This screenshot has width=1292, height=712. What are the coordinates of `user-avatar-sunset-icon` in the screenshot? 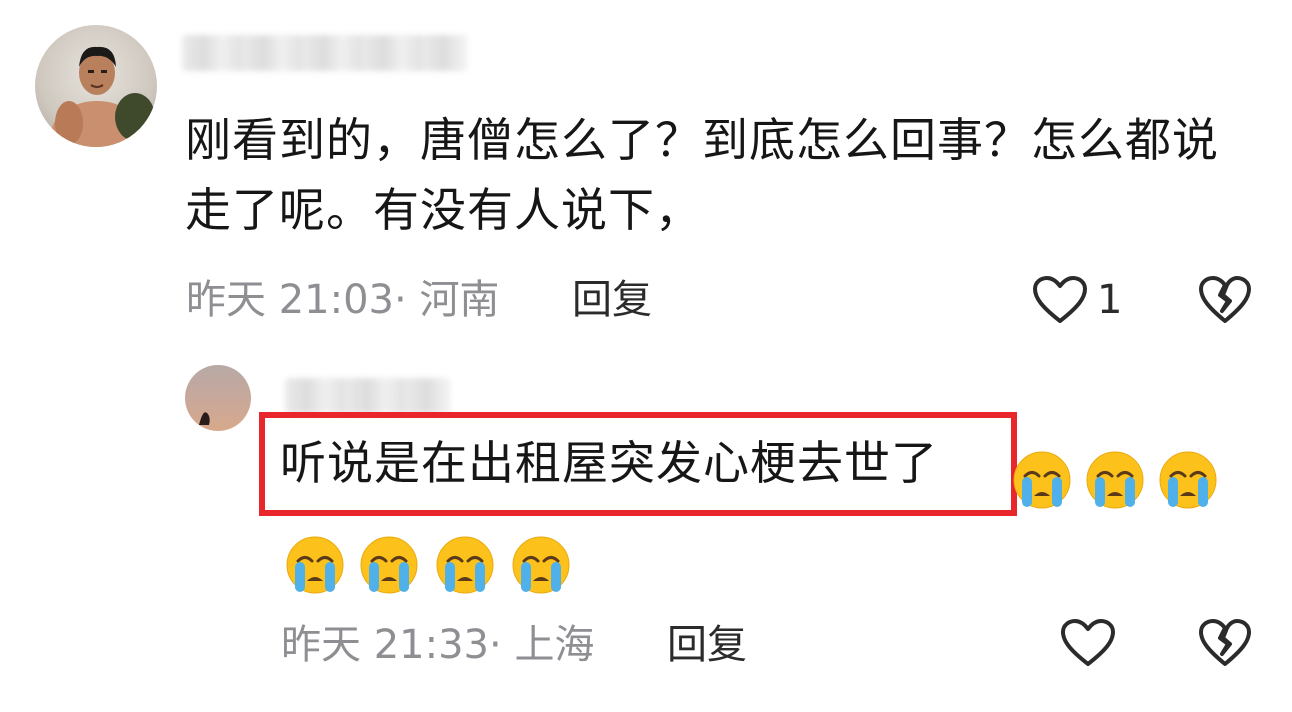 It's located at (204, 418).